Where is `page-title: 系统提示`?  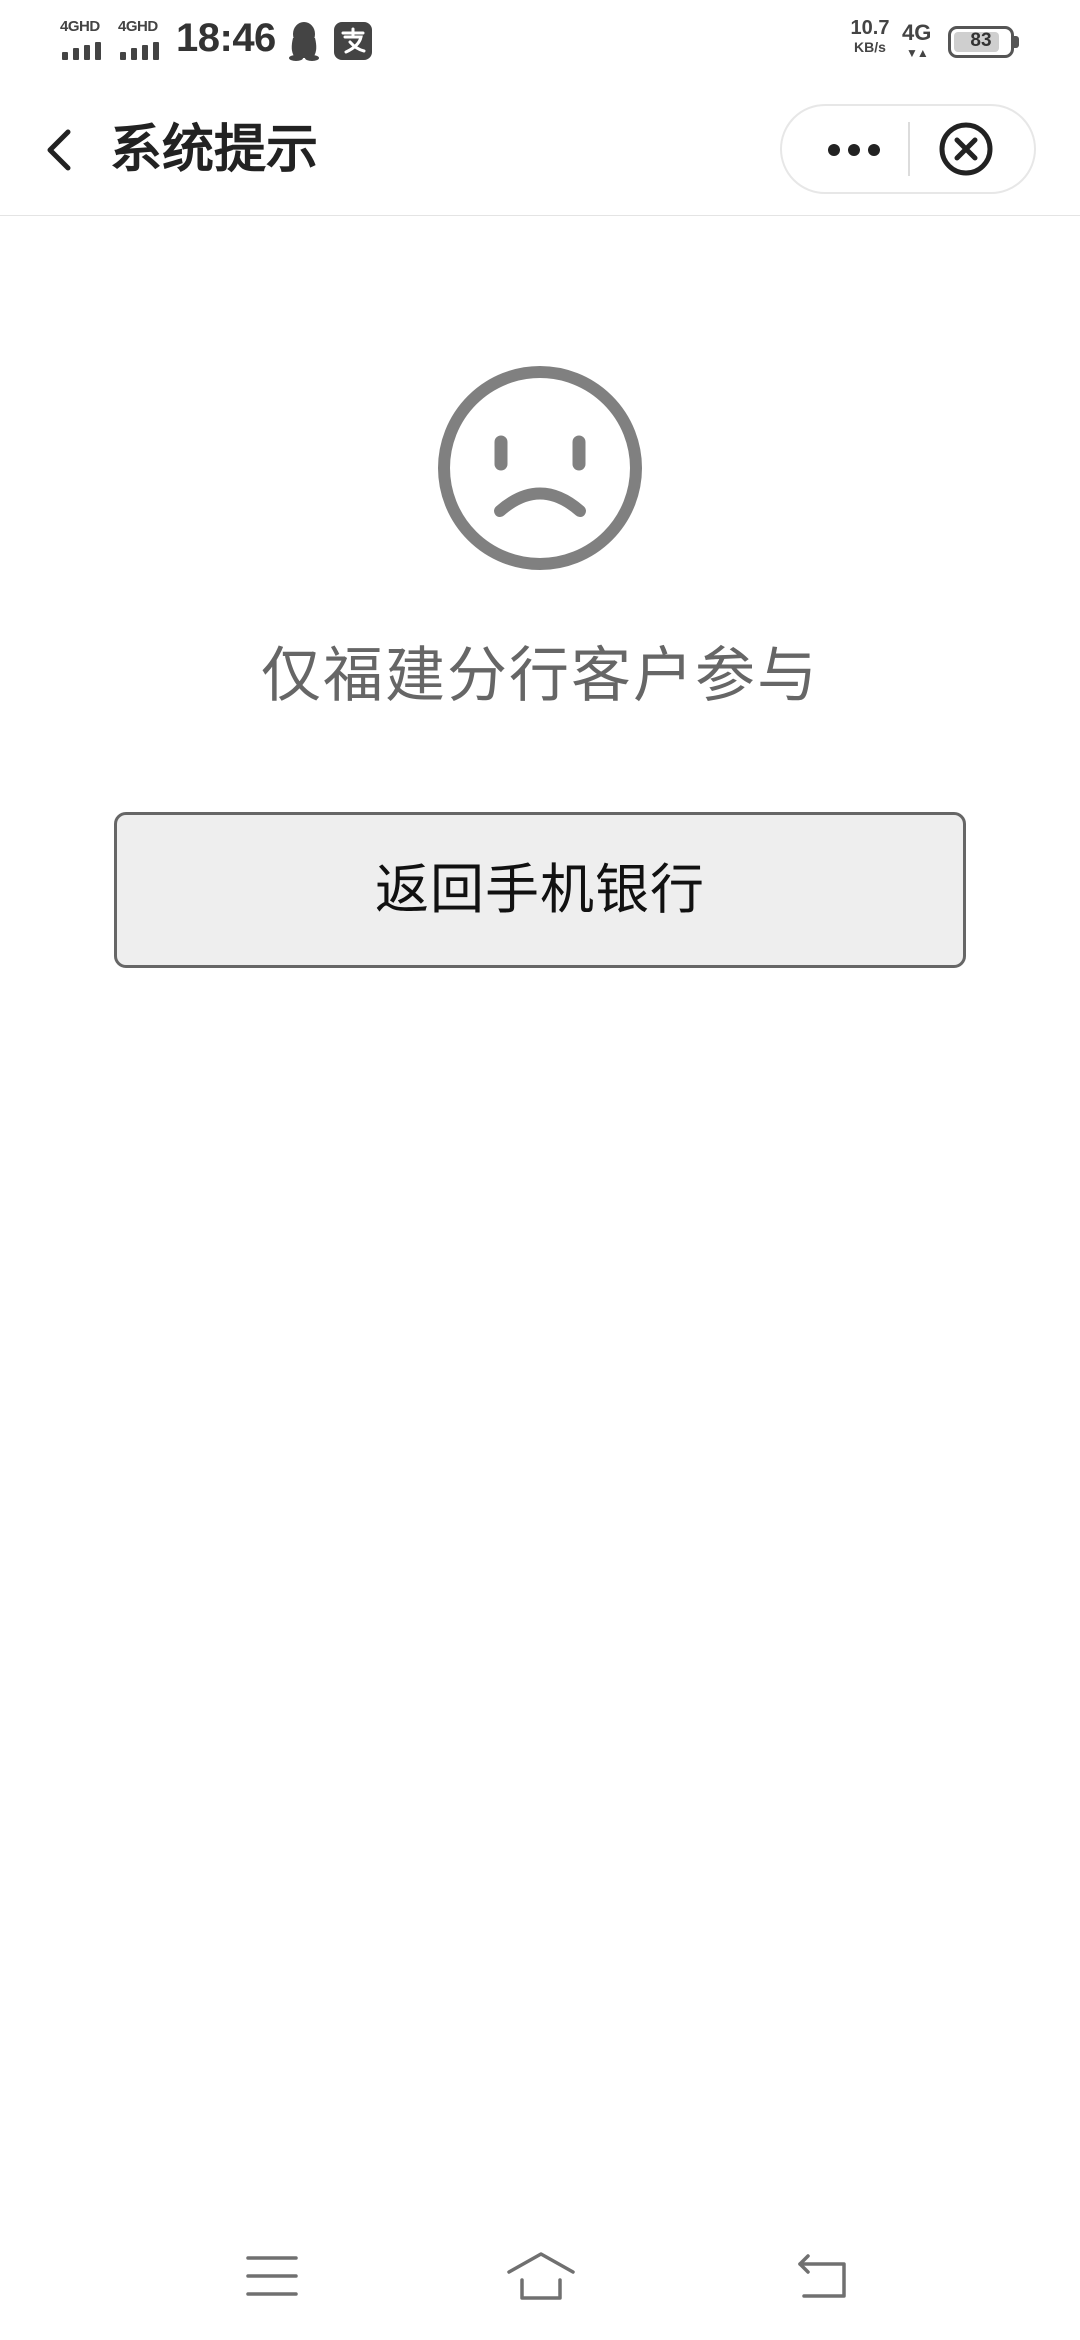
page-title: 系统提示 is located at coordinates (214, 150).